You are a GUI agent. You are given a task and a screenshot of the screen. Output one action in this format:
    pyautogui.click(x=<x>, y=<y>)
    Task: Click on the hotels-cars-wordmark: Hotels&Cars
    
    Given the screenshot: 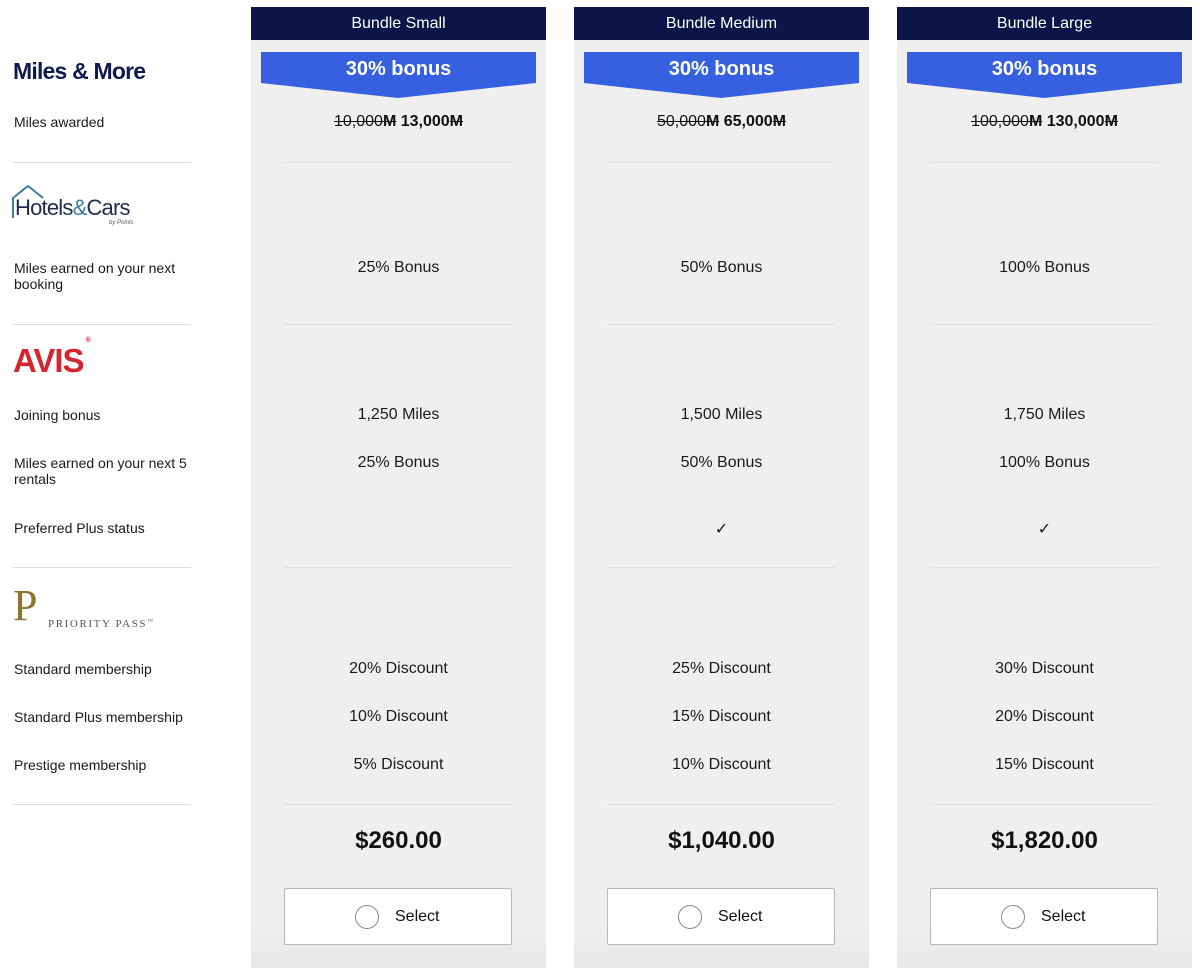 What is the action you would take?
    pyautogui.click(x=72, y=208)
    